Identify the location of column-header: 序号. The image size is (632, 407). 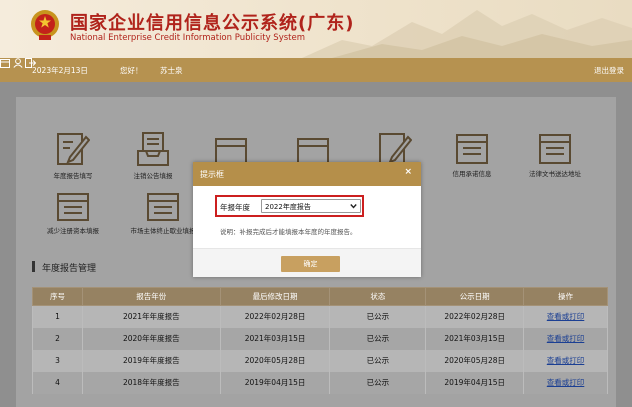
(57, 296).